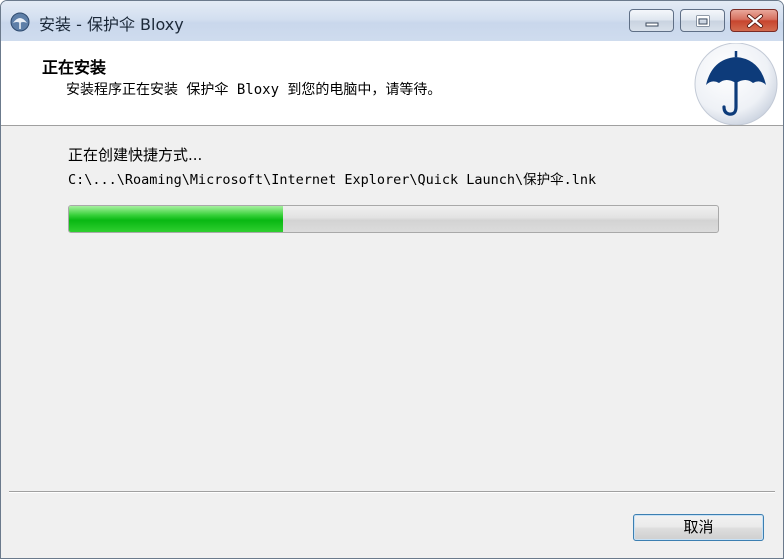 Image resolution: width=784 pixels, height=559 pixels. Describe the element at coordinates (111, 24) in the screenshot. I see `window-title: 安装 - 保护伞 Bloxy` at that location.